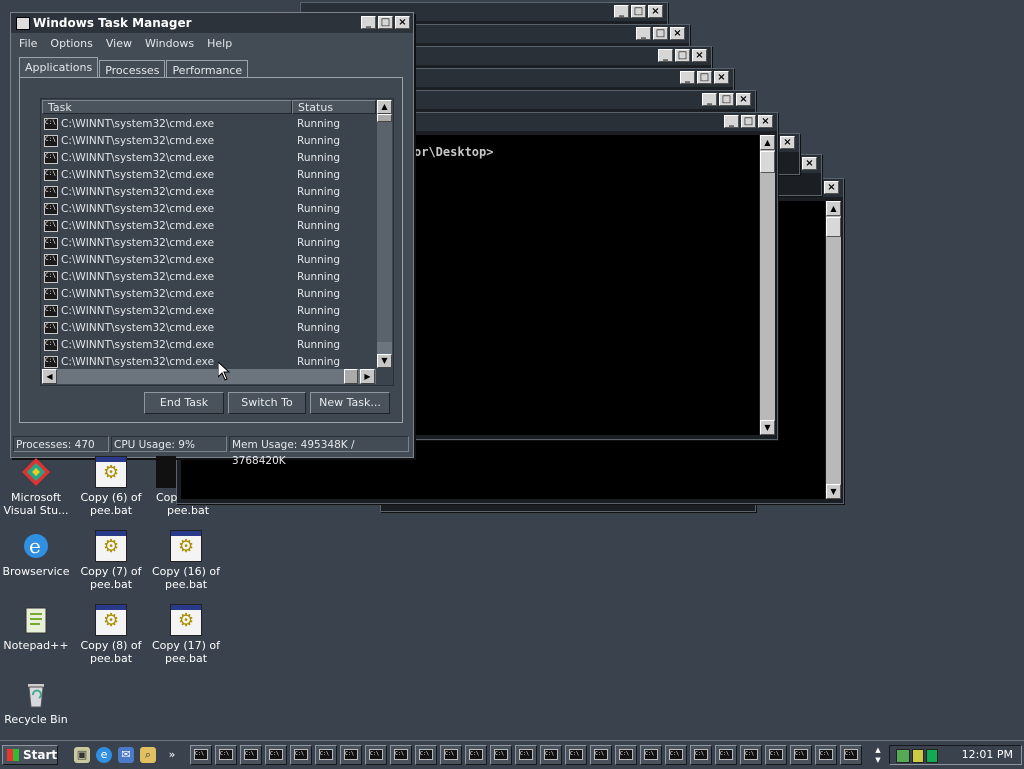 This screenshot has height=769, width=1024. What do you see at coordinates (184, 403) in the screenshot?
I see `end-task-button: End Task` at bounding box center [184, 403].